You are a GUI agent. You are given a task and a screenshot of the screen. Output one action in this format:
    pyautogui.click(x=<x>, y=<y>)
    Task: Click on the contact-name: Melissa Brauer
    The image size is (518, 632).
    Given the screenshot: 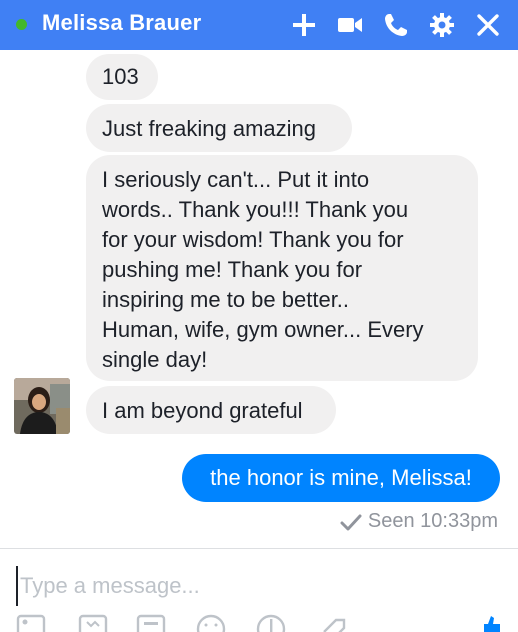 What is the action you would take?
    pyautogui.click(x=121, y=23)
    